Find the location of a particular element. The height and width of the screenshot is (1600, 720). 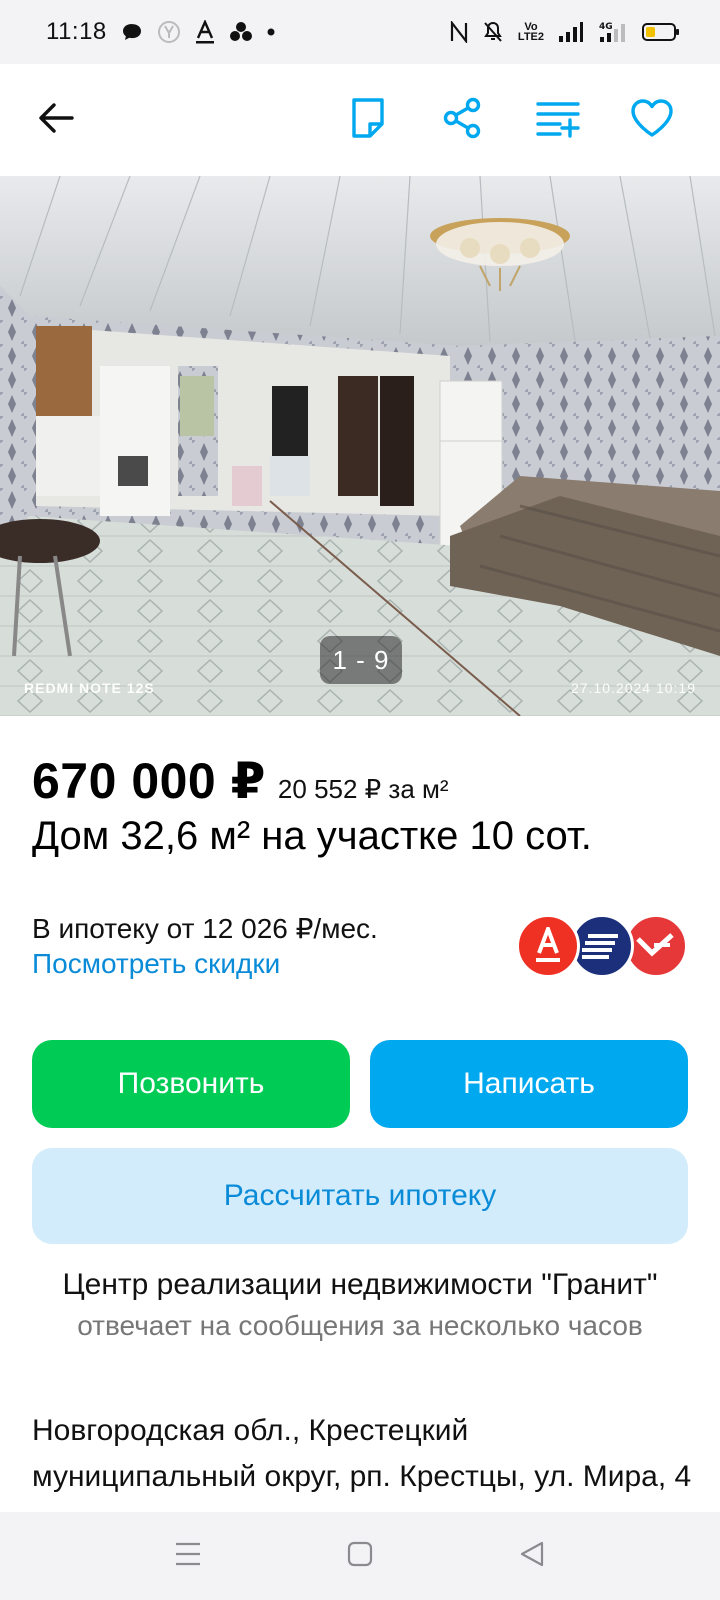

nav-menu-button is located at coordinates (188, 1556).